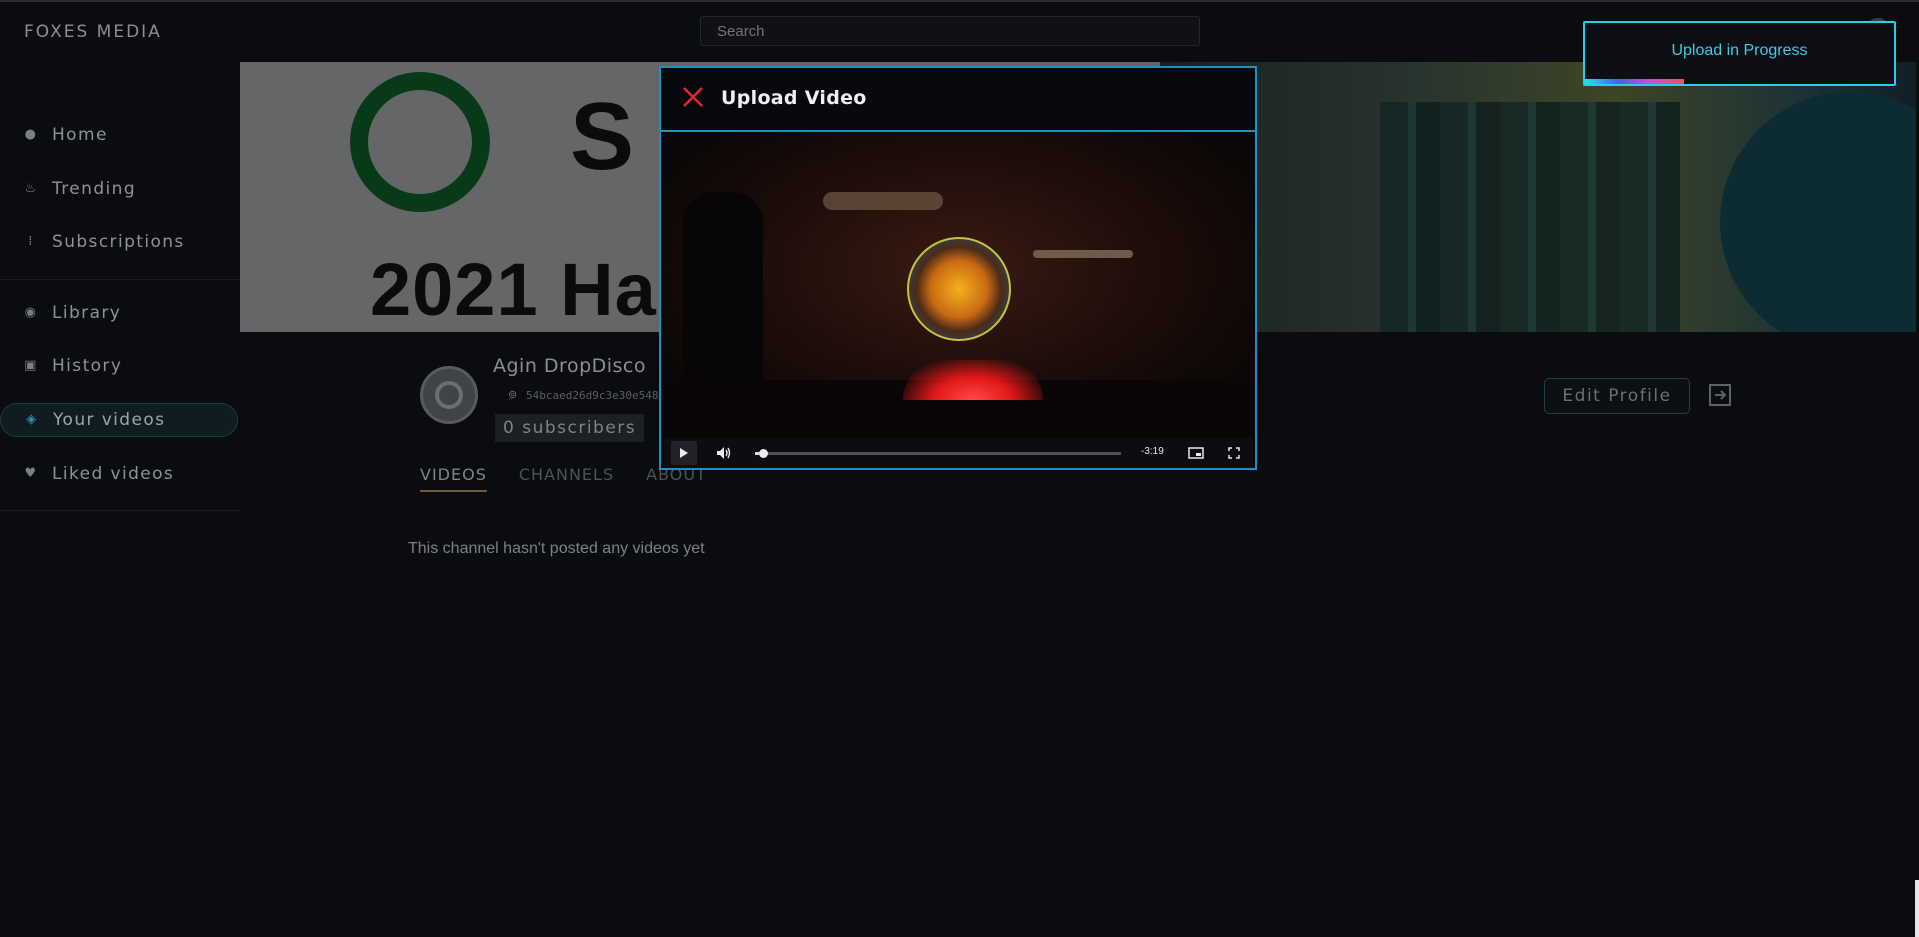 Image resolution: width=1919 pixels, height=937 pixels. I want to click on modal-header: Upload Video, so click(958, 100).